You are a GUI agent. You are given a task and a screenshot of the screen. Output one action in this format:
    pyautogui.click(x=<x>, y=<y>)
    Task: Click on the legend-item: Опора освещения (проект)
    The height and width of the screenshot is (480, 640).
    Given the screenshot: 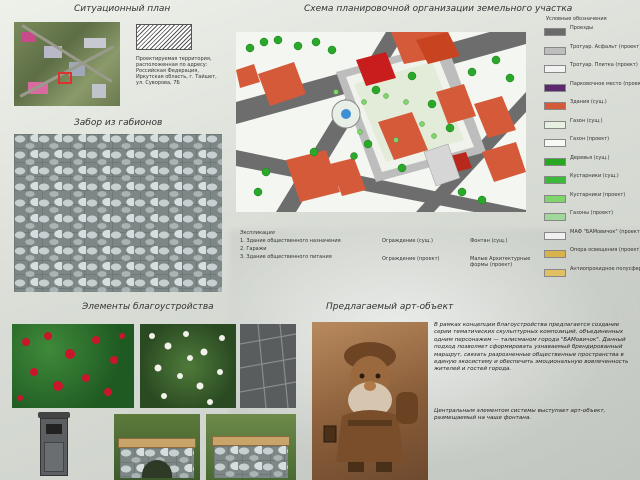 What is the action you would take?
    pyautogui.click(x=592, y=254)
    